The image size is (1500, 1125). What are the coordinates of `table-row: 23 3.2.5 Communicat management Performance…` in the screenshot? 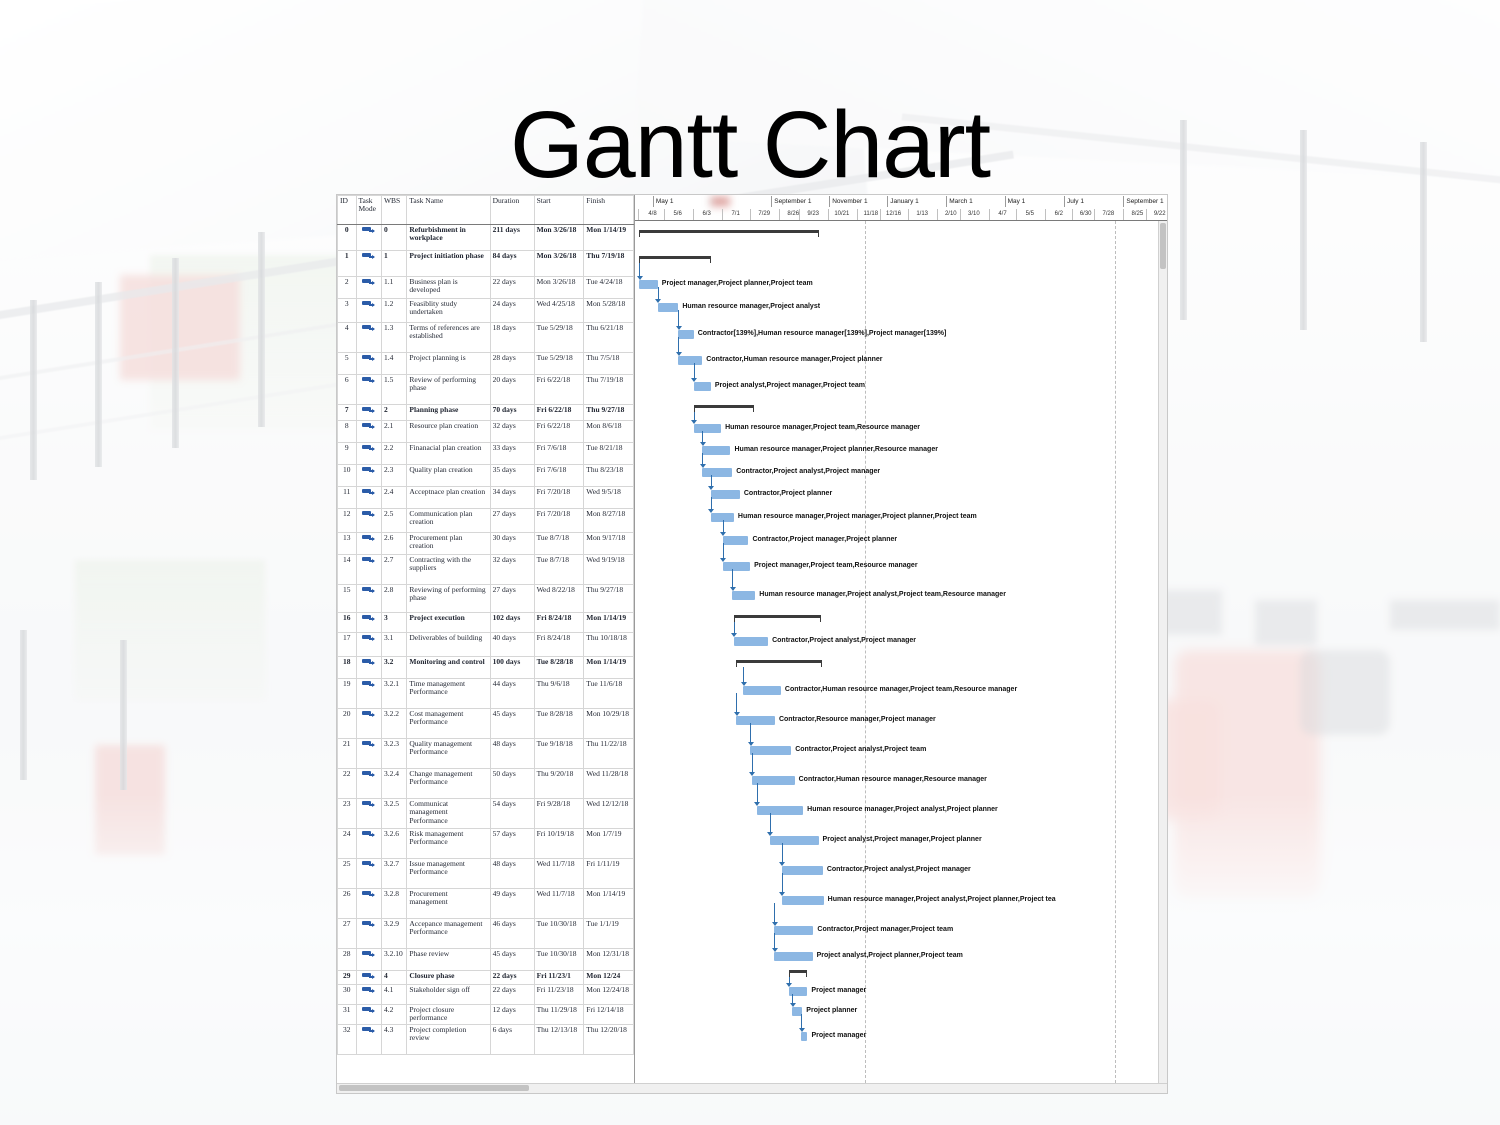 It's located at (485, 813).